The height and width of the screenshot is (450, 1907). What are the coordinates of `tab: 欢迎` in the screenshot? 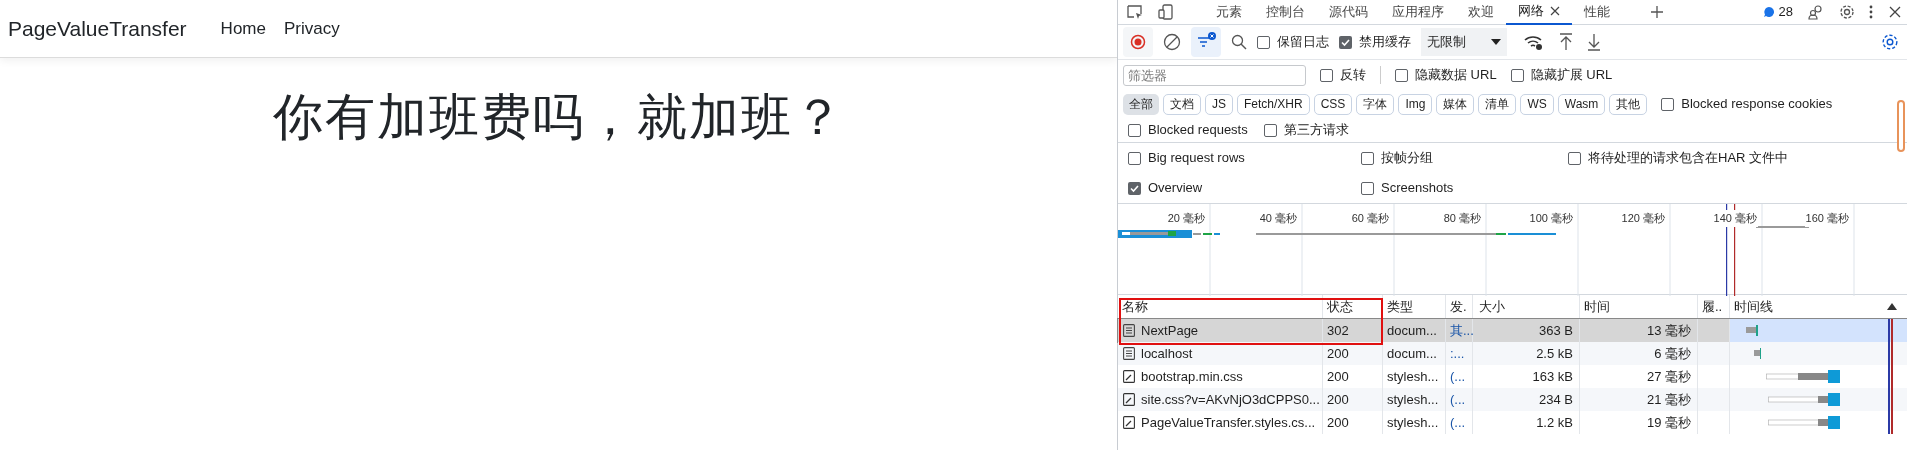 It's located at (1481, 12).